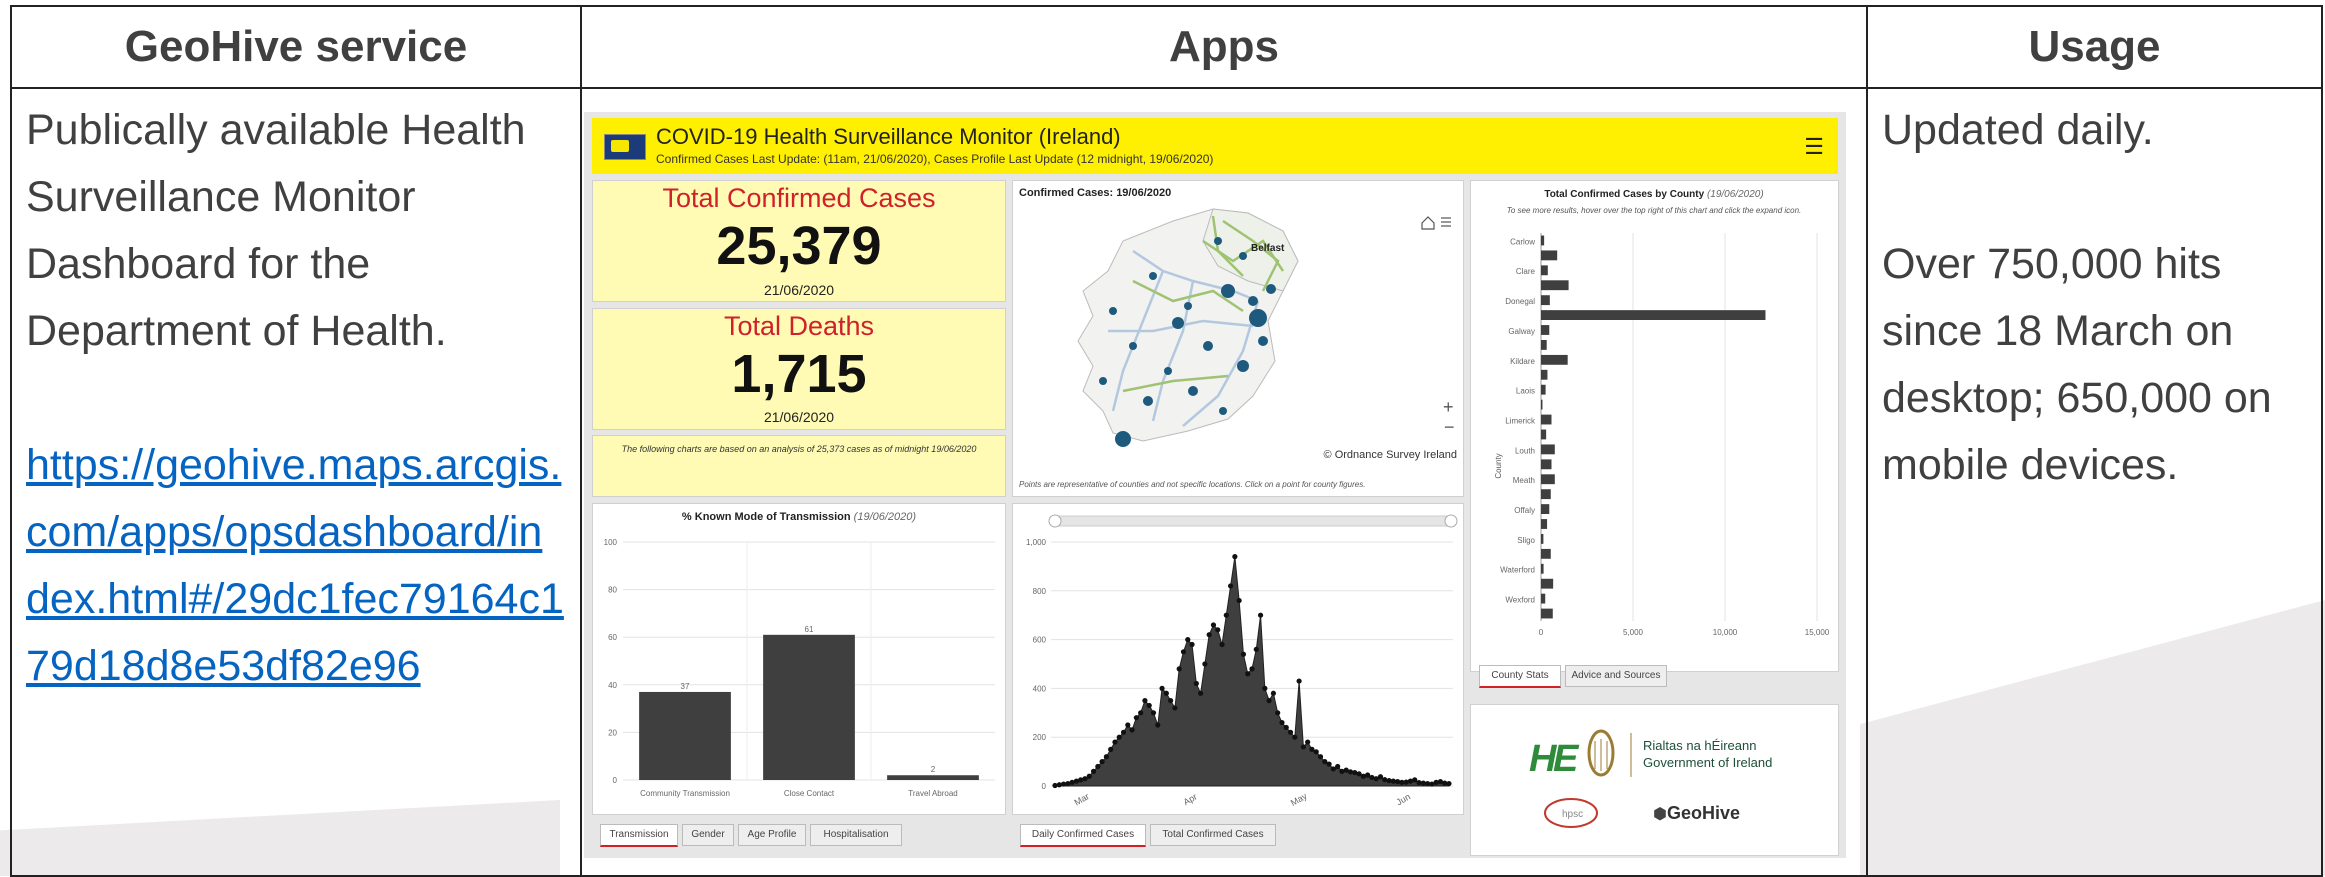 The image size is (2325, 877). What do you see at coordinates (1554, 759) in the screenshot?
I see `hse-logo: H E` at bounding box center [1554, 759].